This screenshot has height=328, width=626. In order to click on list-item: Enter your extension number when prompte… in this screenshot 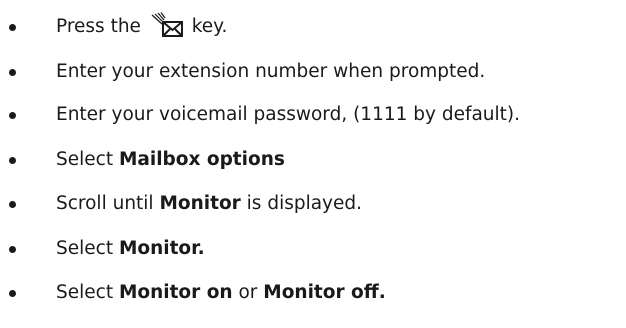, I will do `click(313, 72)`.